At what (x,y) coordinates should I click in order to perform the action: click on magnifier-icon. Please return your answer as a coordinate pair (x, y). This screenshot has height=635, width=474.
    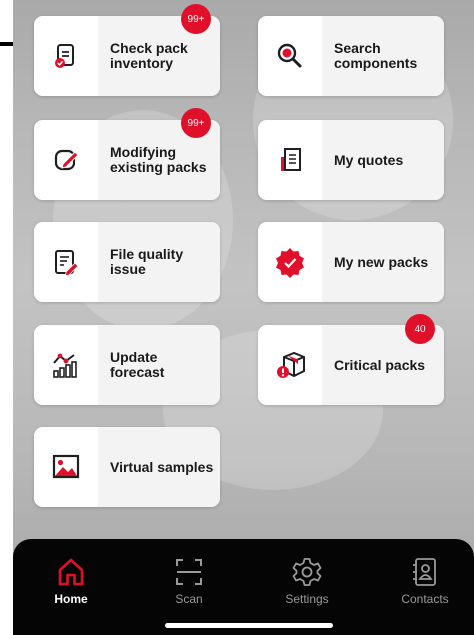
    Looking at the image, I should click on (290, 56).